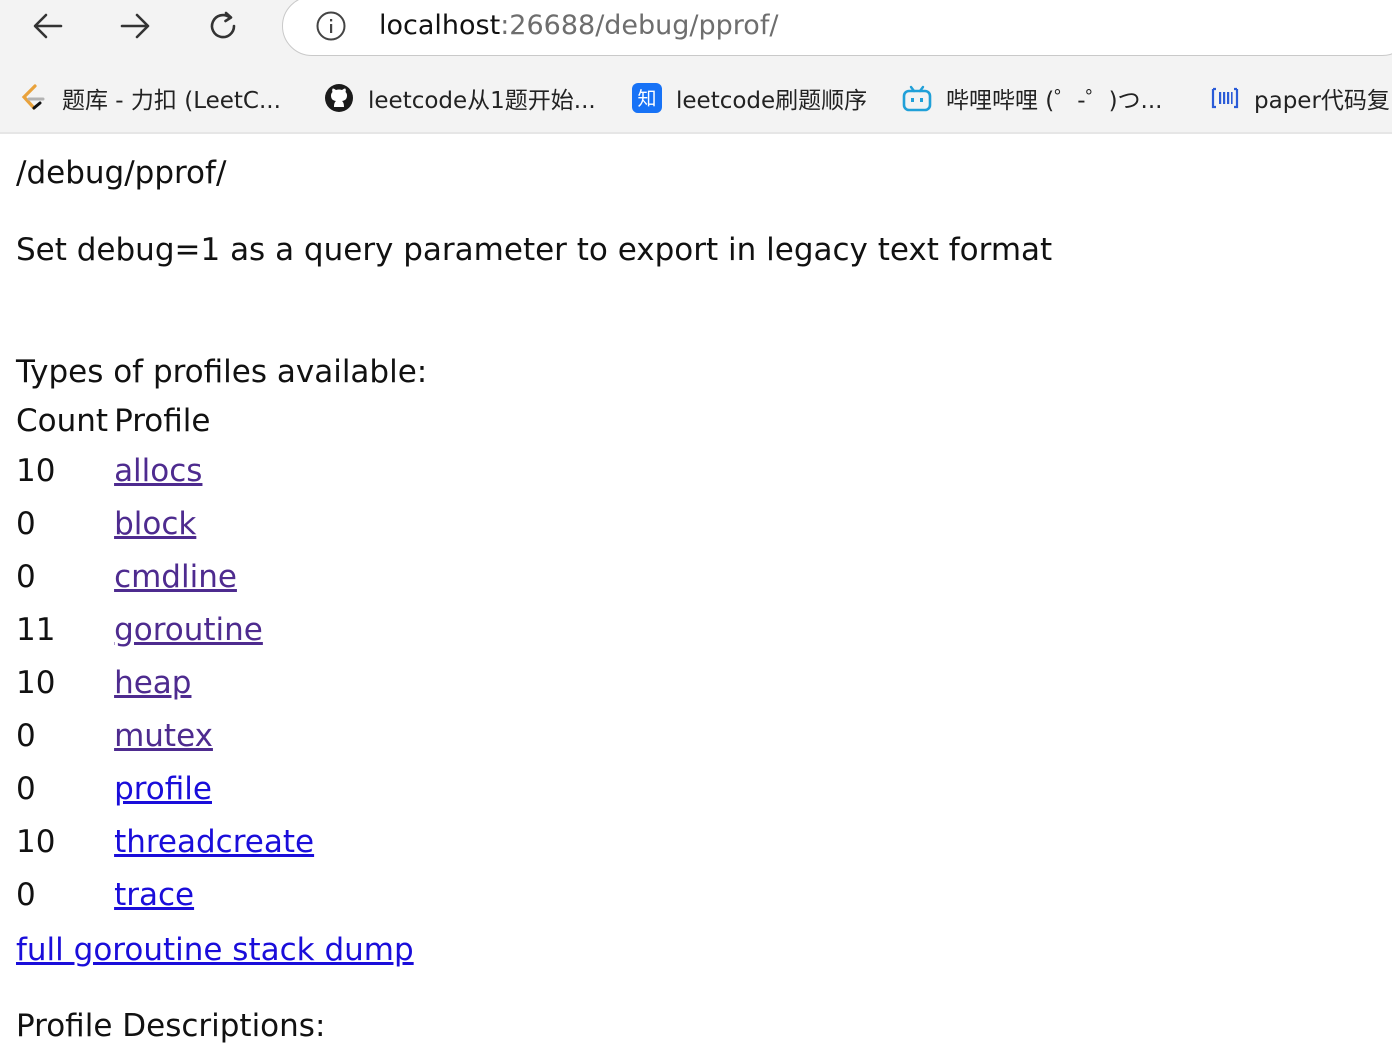  What do you see at coordinates (214, 842) in the screenshot?
I see `profile-link-threadcreate: threadcreate` at bounding box center [214, 842].